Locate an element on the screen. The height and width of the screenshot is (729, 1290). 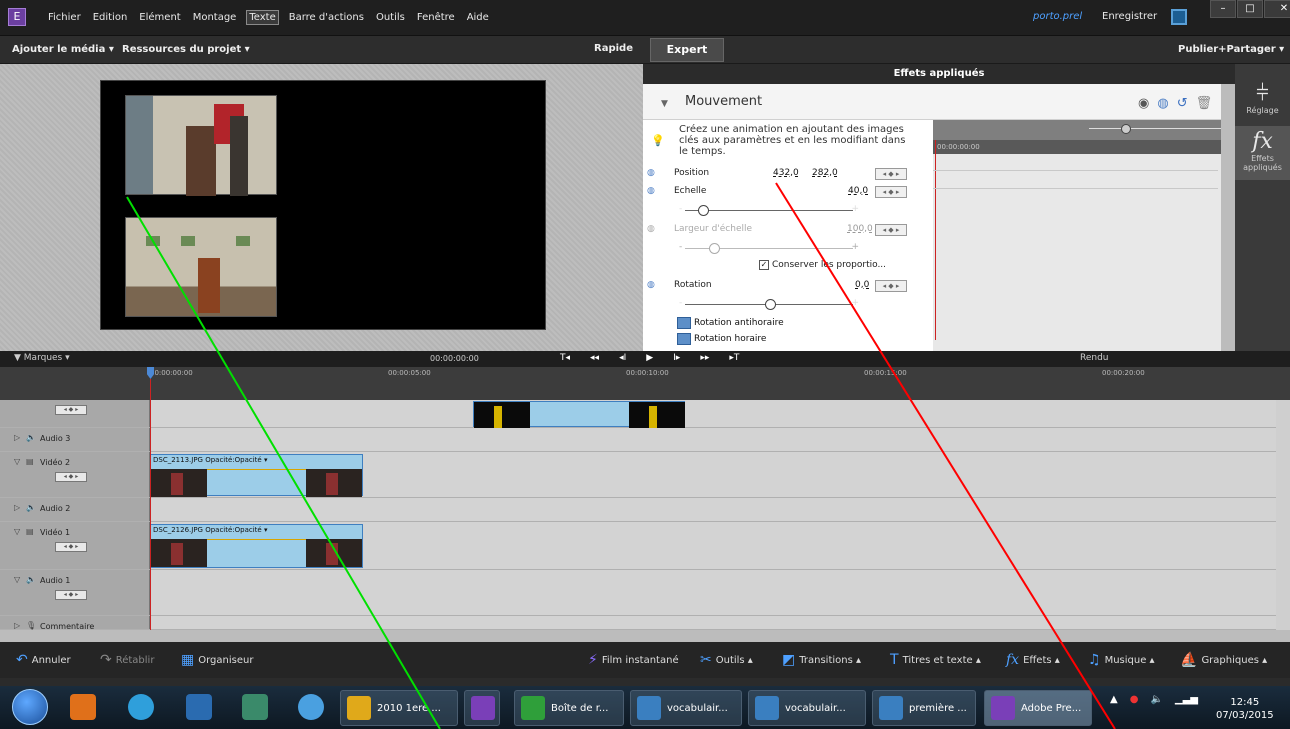
music-button: ♫ Musique ▴ is located at coordinates (1121, 660).